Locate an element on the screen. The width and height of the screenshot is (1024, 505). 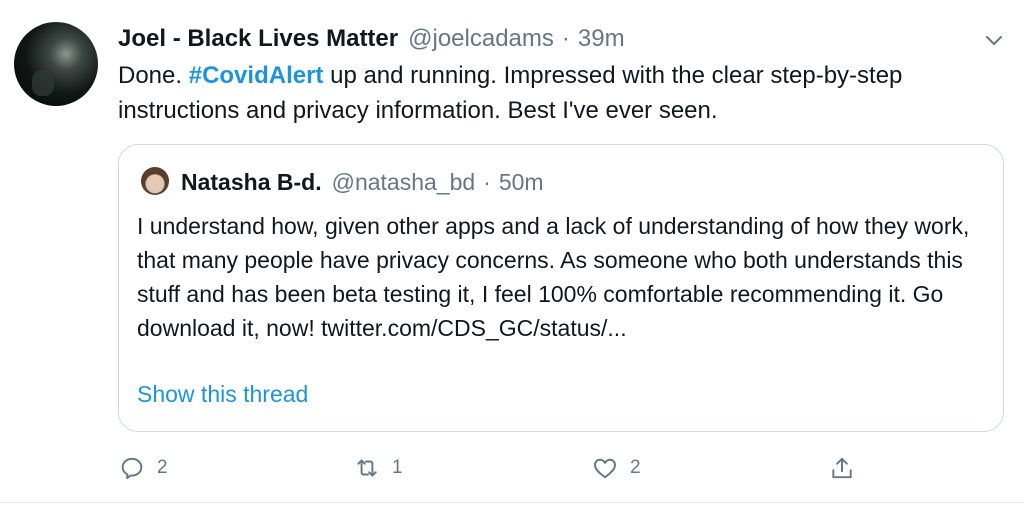
tweet-actions: 2 1 2 is located at coordinates (512, 468).